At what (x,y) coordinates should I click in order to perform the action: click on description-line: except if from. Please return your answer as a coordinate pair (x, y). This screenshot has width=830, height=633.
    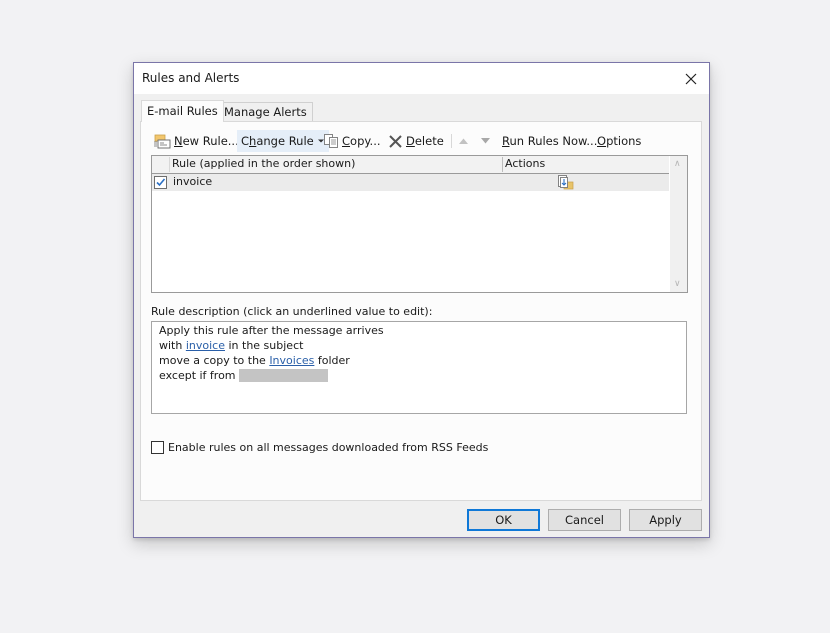
    Looking at the image, I should click on (244, 375).